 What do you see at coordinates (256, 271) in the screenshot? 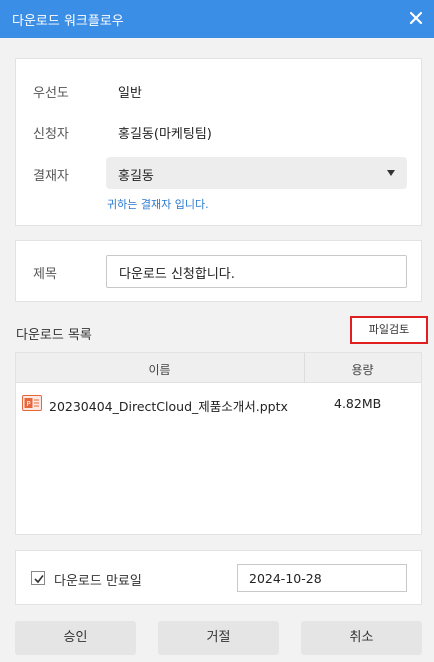
I see `subject-input: 다운로드 신청합니다.` at bounding box center [256, 271].